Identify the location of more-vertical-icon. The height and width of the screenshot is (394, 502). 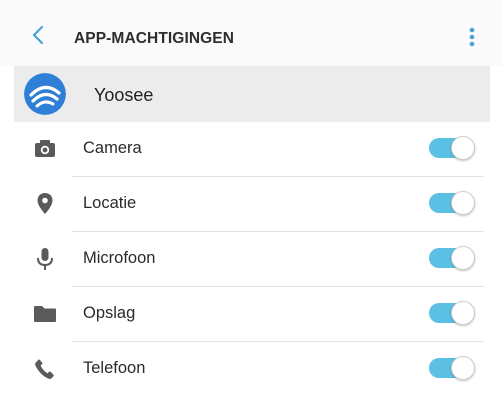
(472, 37).